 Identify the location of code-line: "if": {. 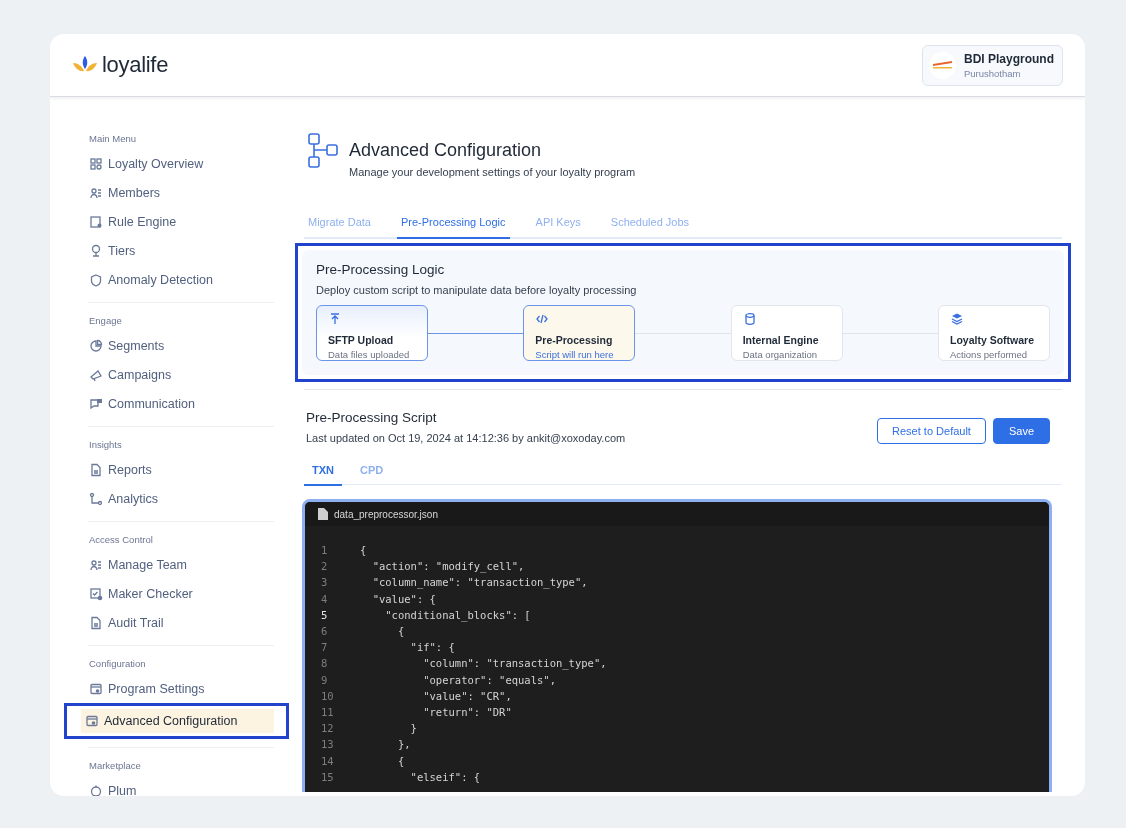
(432, 647).